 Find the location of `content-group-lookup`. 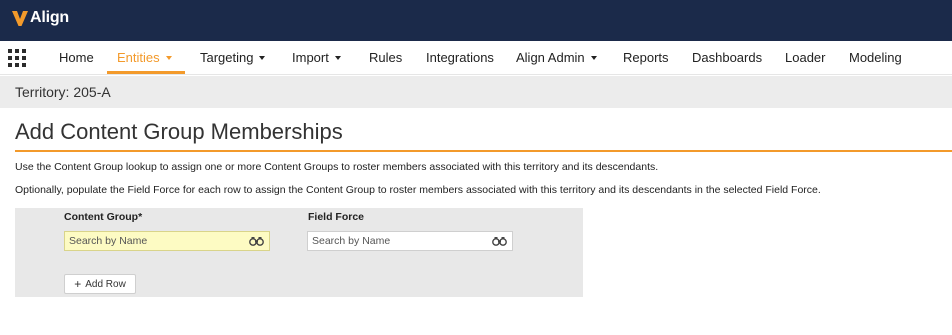

content-group-lookup is located at coordinates (167, 241).